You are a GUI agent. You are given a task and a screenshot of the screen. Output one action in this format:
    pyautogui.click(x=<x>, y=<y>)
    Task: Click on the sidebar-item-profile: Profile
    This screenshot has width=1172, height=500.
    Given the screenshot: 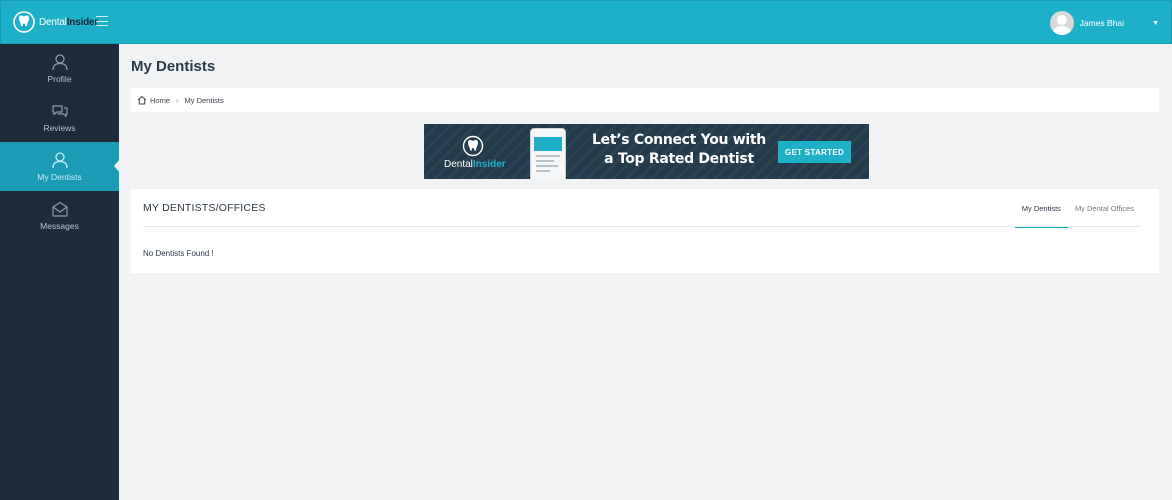 What is the action you would take?
    pyautogui.click(x=59, y=68)
    